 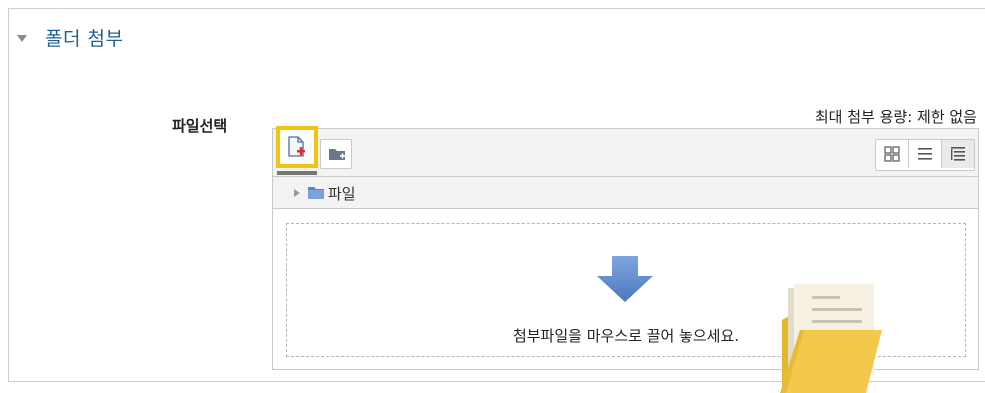 I want to click on add-file-button, so click(x=297, y=147).